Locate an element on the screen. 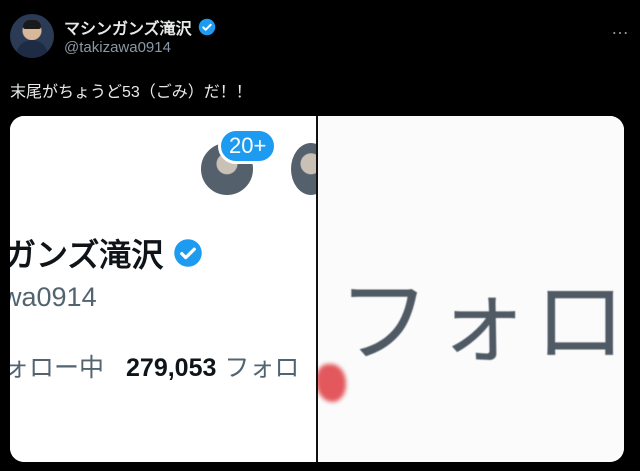 The height and width of the screenshot is (471, 640). count-badge: 20+ is located at coordinates (248, 146).